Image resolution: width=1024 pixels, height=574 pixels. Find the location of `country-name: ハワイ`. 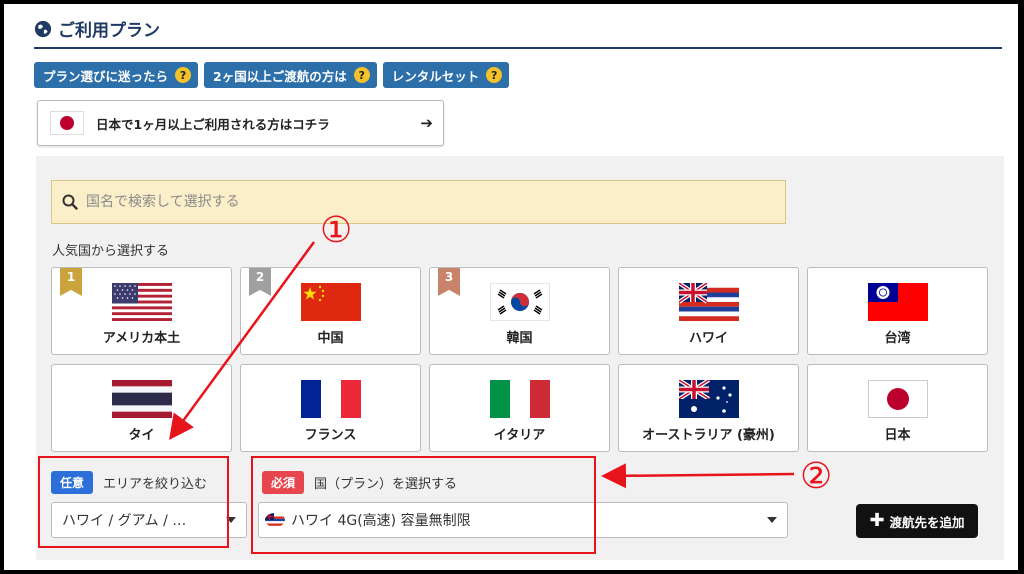

country-name: ハワイ is located at coordinates (708, 338).